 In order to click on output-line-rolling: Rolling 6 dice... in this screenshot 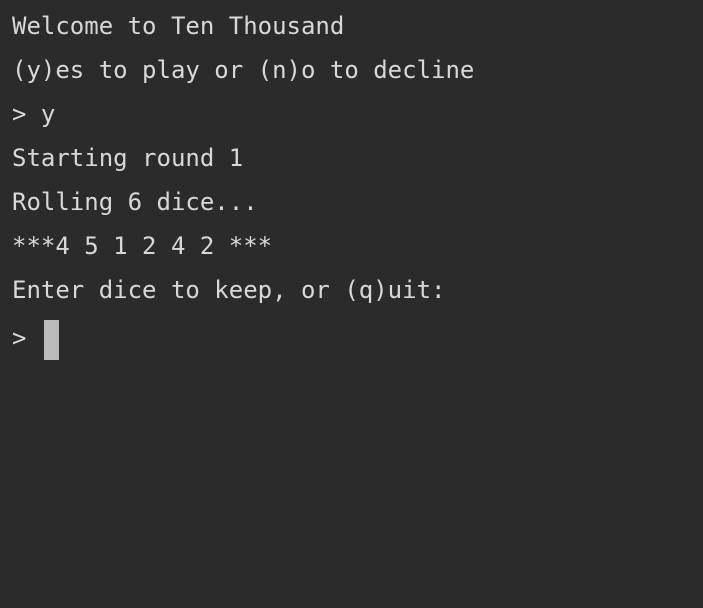, I will do `click(135, 202)`.